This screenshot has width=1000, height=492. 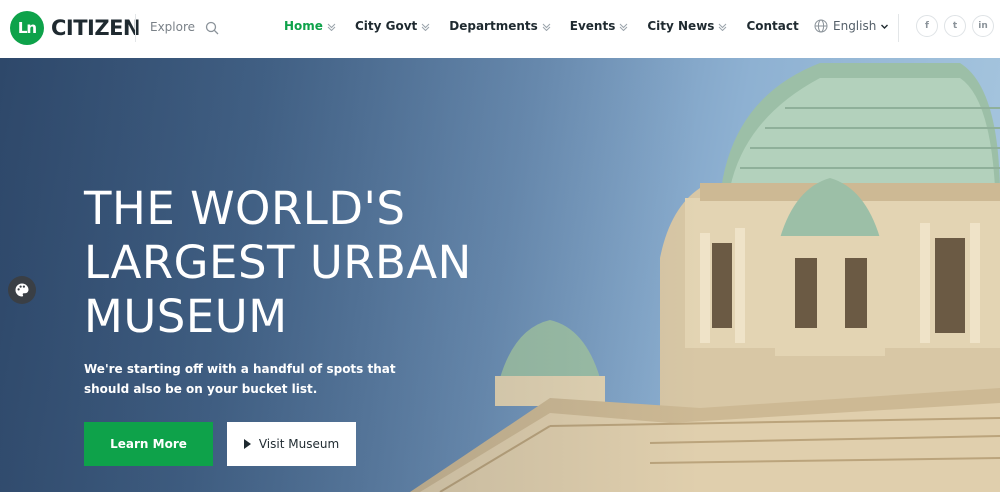 What do you see at coordinates (592, 26) in the screenshot?
I see `nav-item-label: Events` at bounding box center [592, 26].